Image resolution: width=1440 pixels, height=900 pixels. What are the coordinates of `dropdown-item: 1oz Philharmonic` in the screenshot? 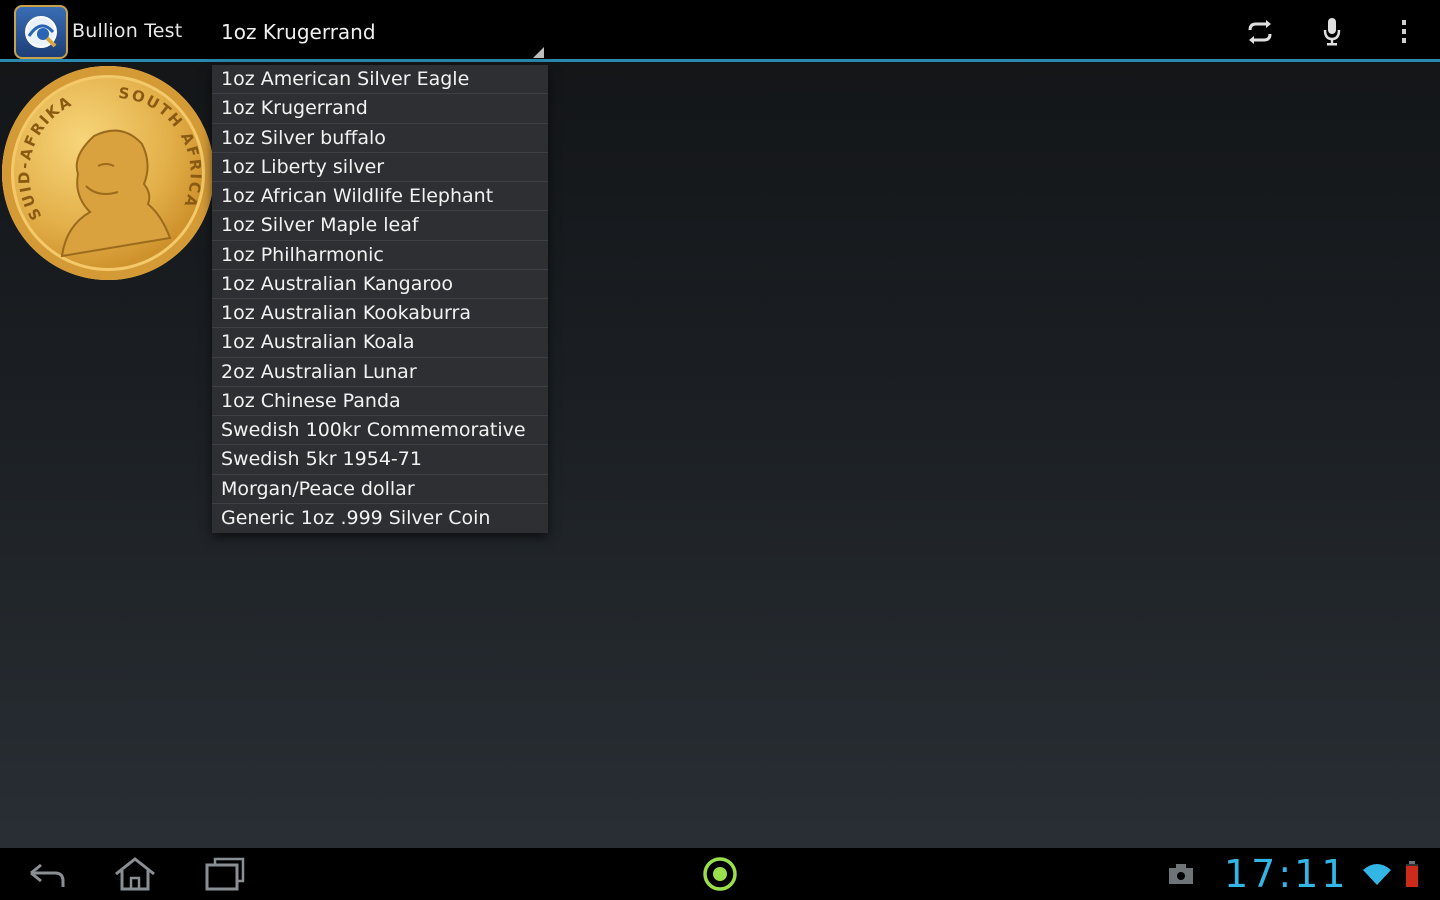 It's located at (380, 255).